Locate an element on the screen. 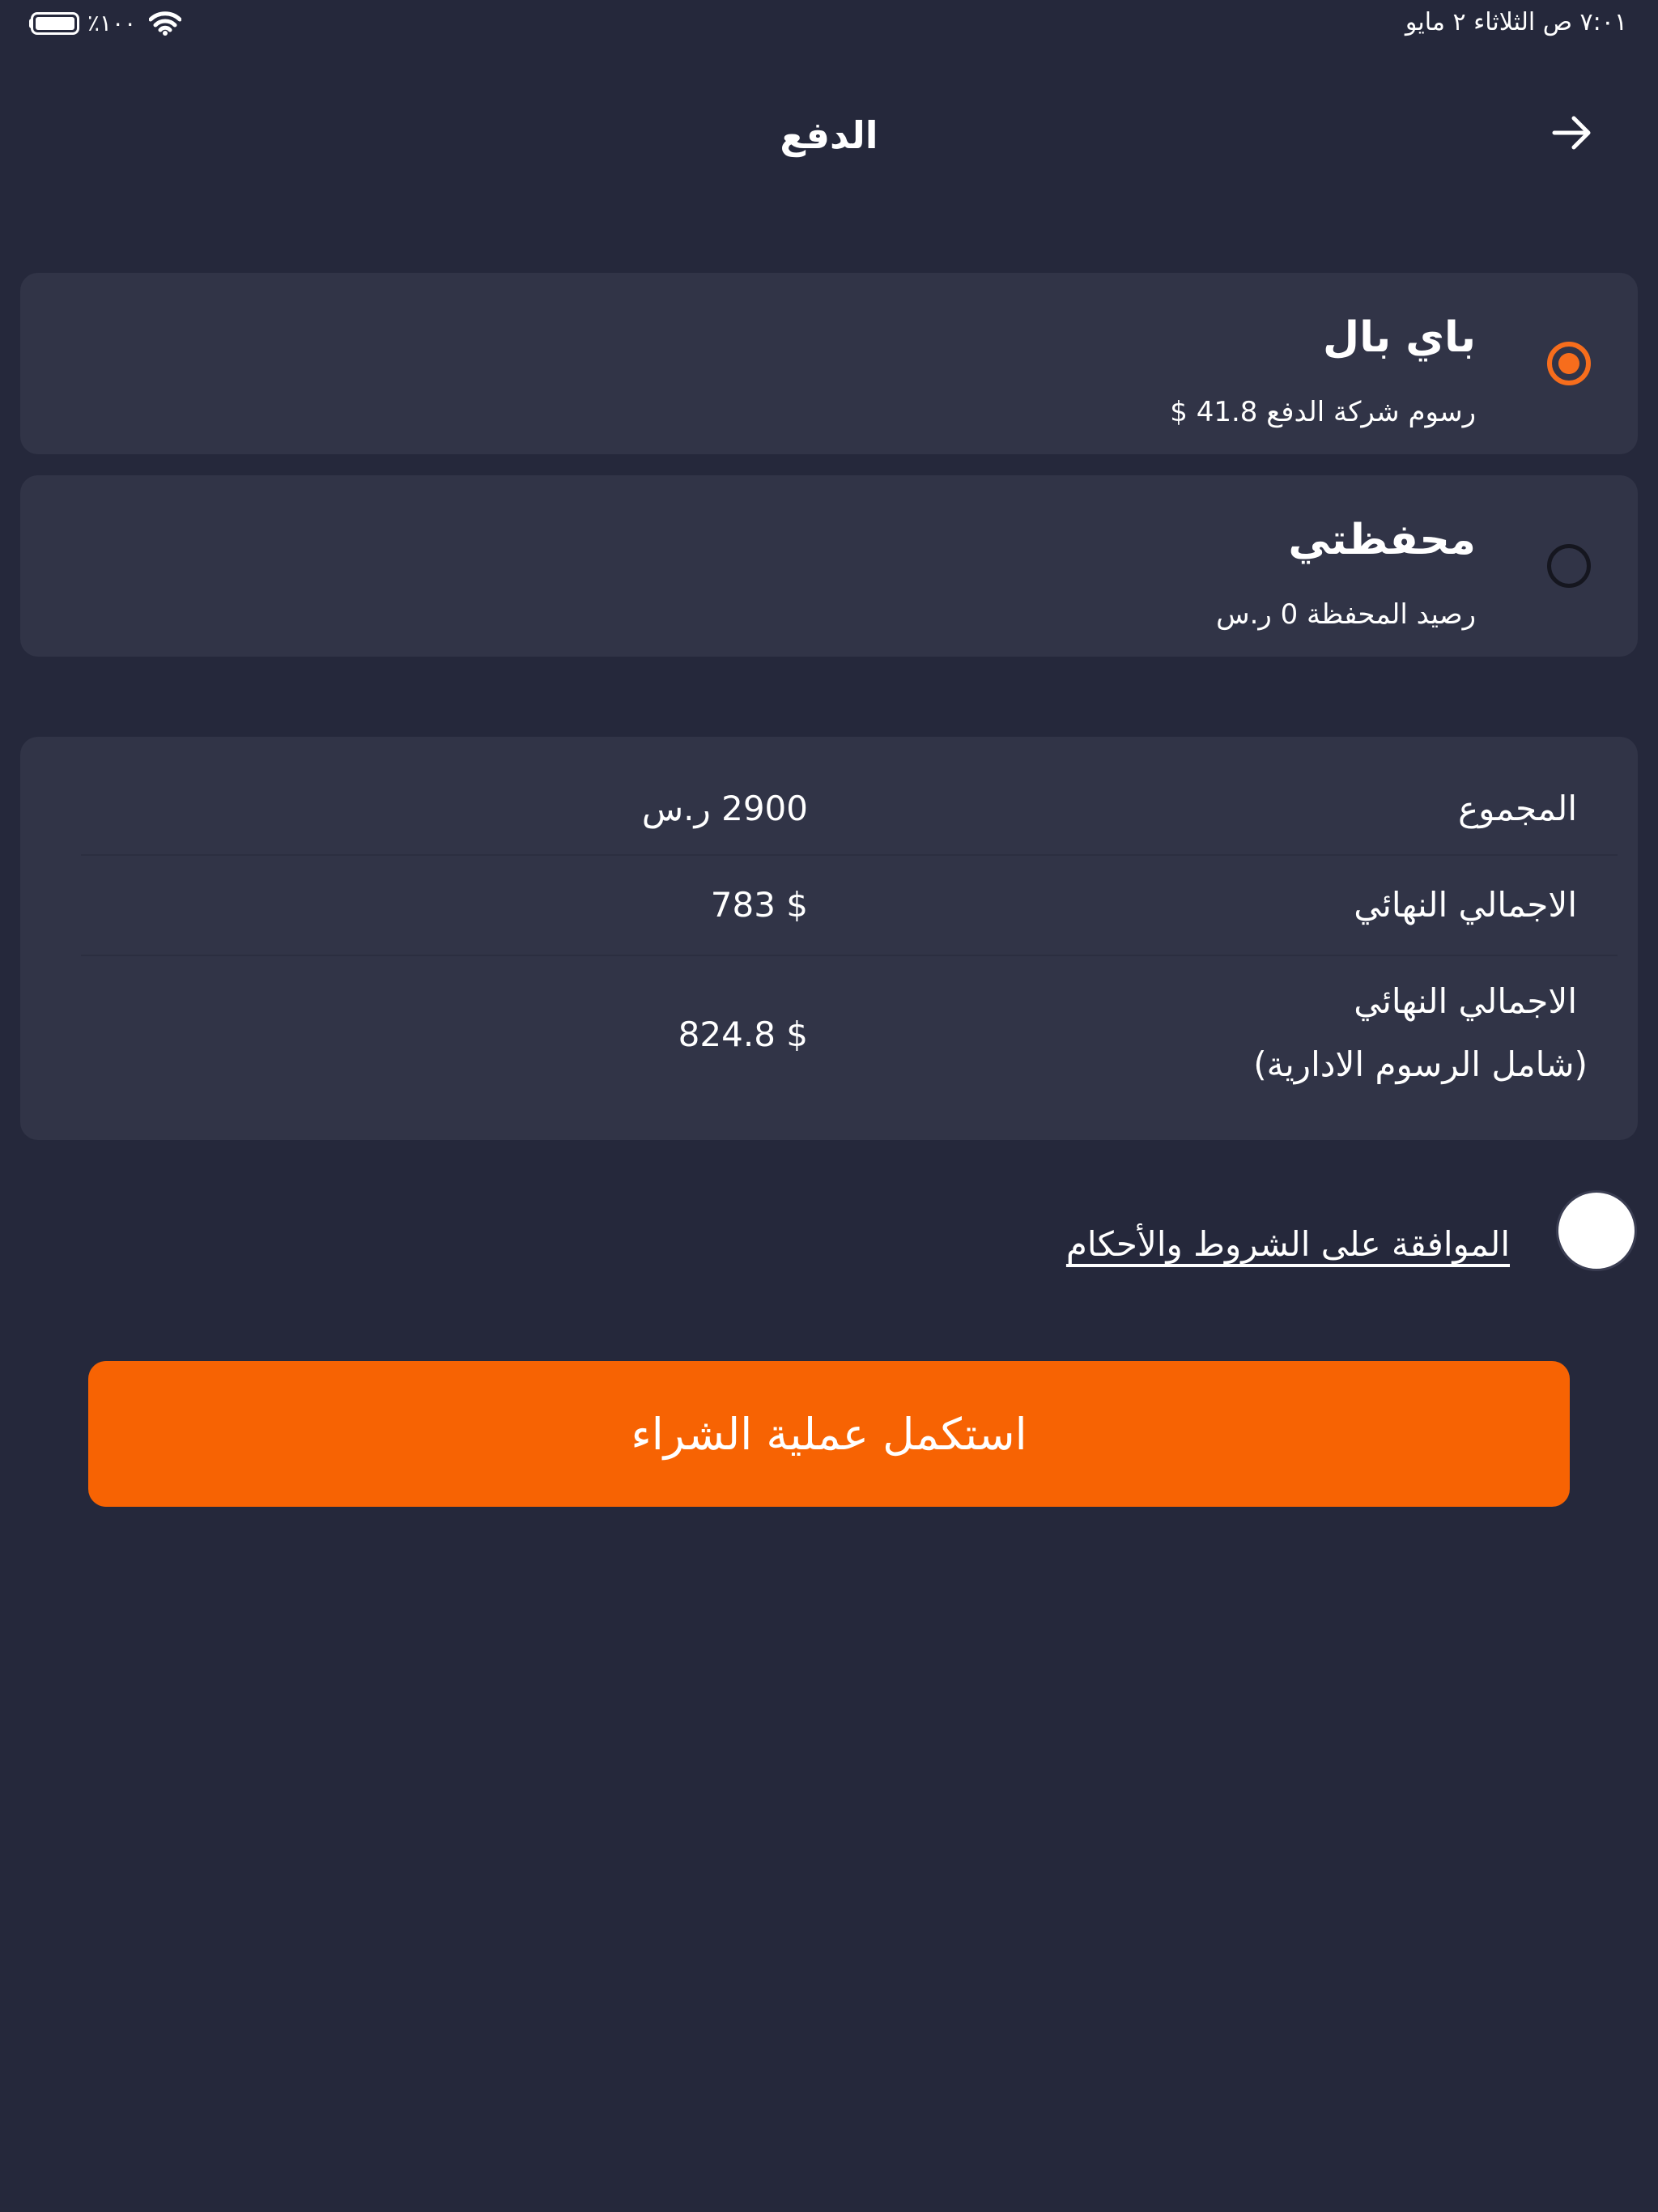  payment-option-title: محفظتي is located at coordinates (1382, 540).